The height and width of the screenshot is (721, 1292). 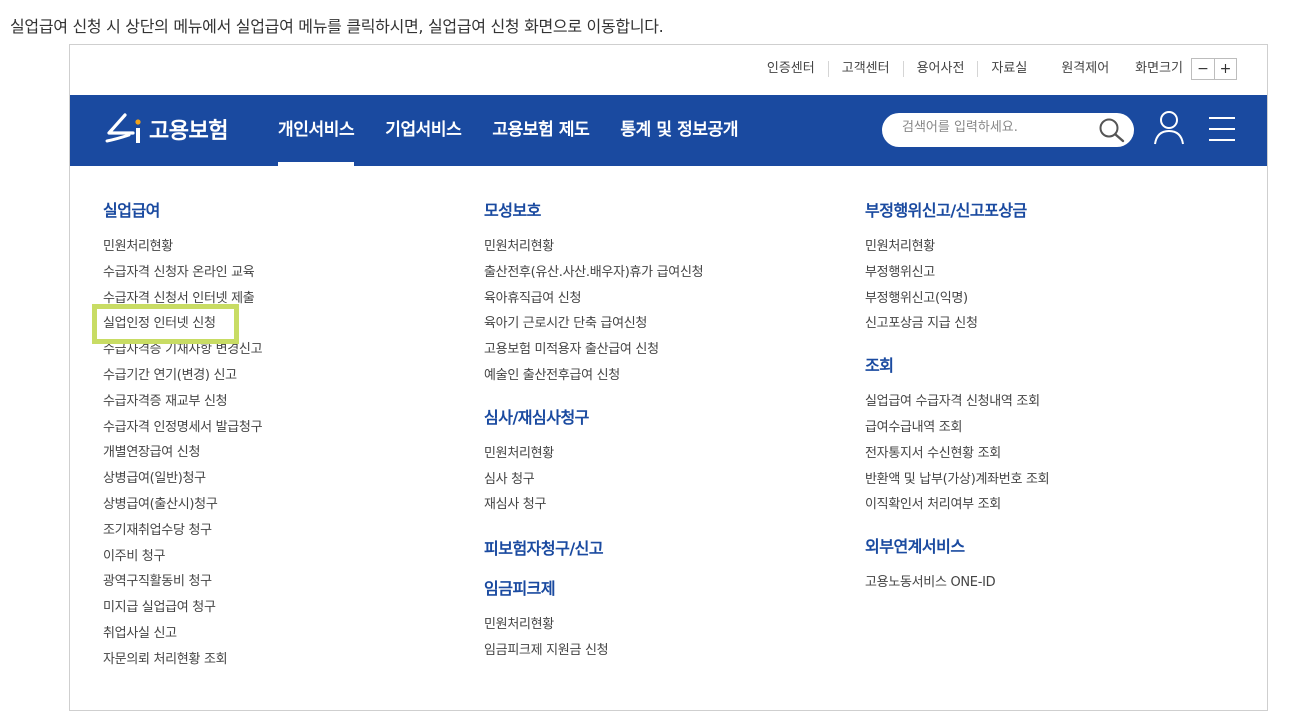 I want to click on menu-link: 실업급여 수급자격 신청내역 조회, so click(x=957, y=402).